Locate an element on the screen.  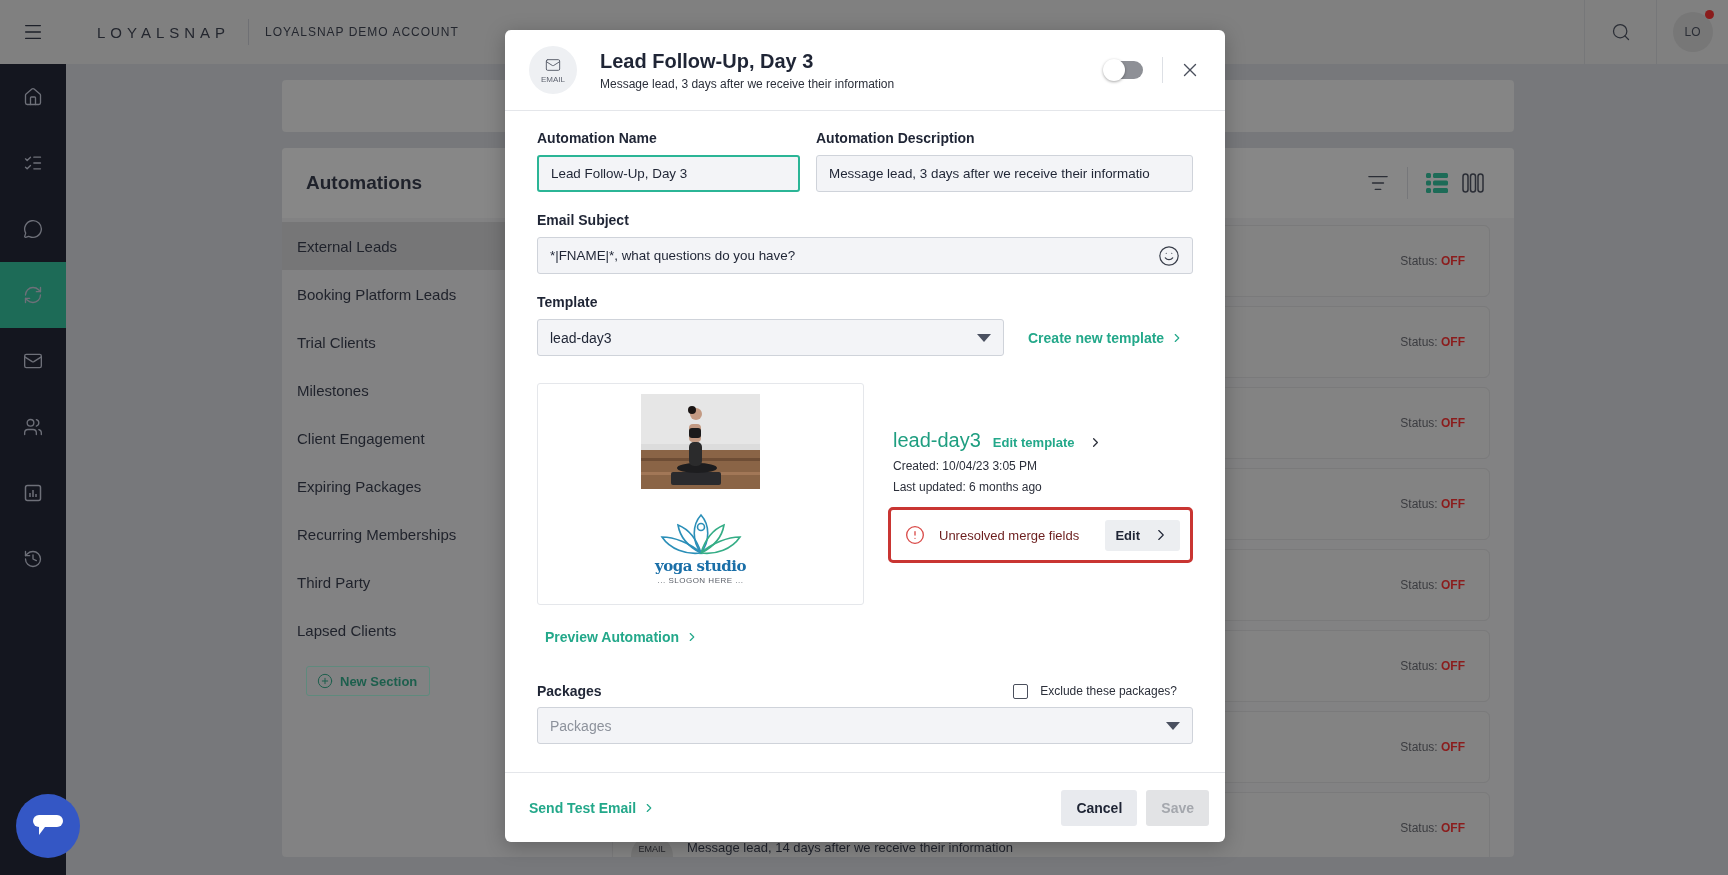
text-field: Lead Follow-Up, Day 3 is located at coordinates (668, 173).